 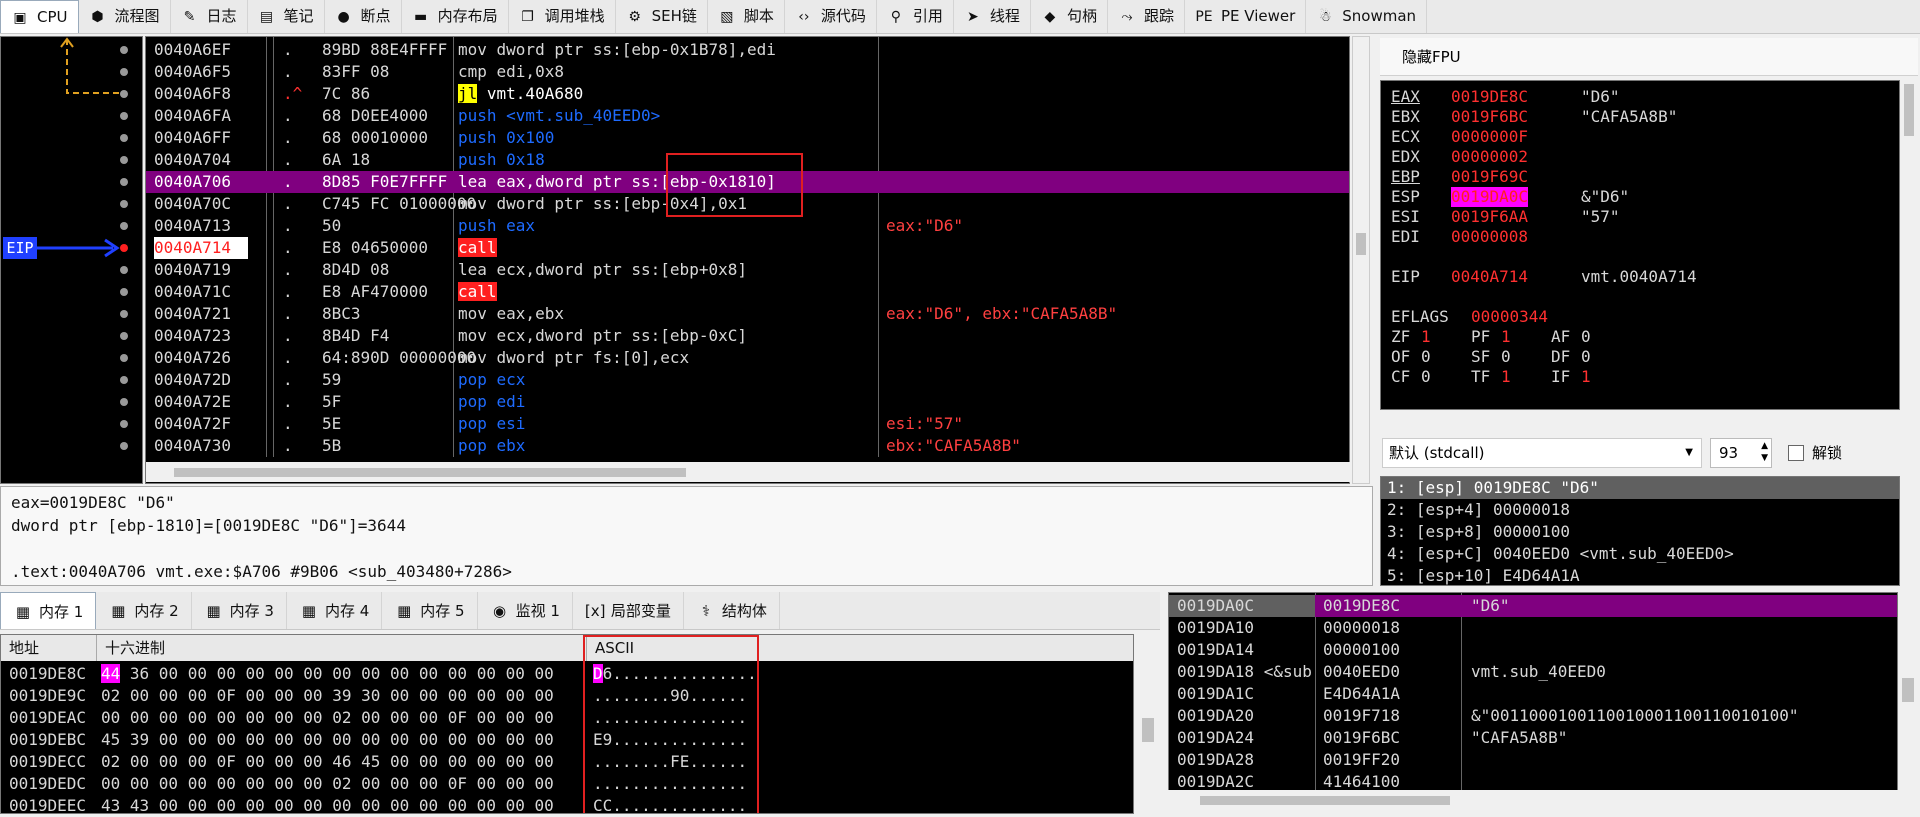 I want to click on tab-memory-3: ▦ 内存 3, so click(x=239, y=610).